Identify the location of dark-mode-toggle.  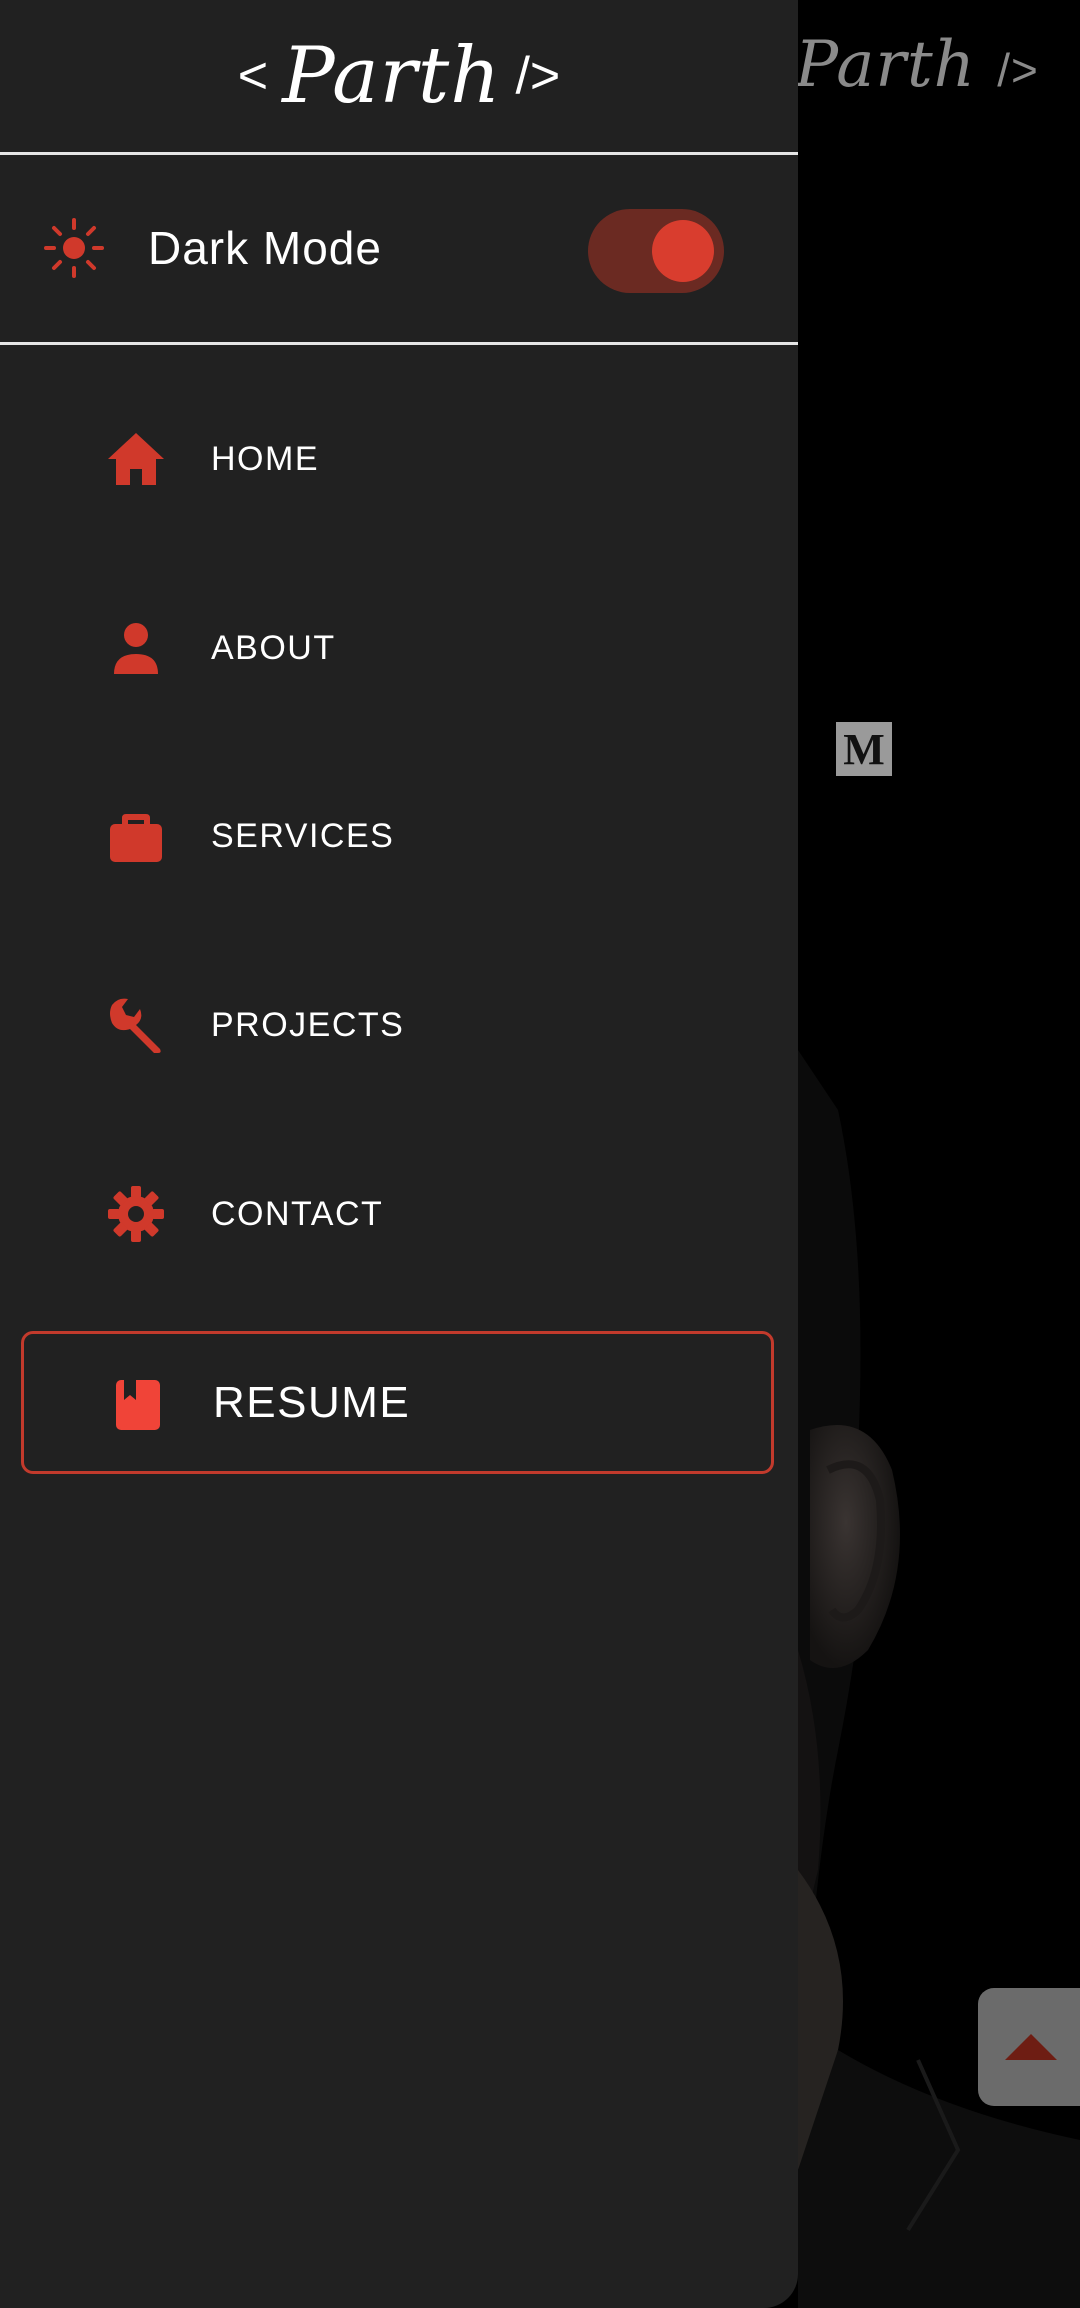
(656, 251).